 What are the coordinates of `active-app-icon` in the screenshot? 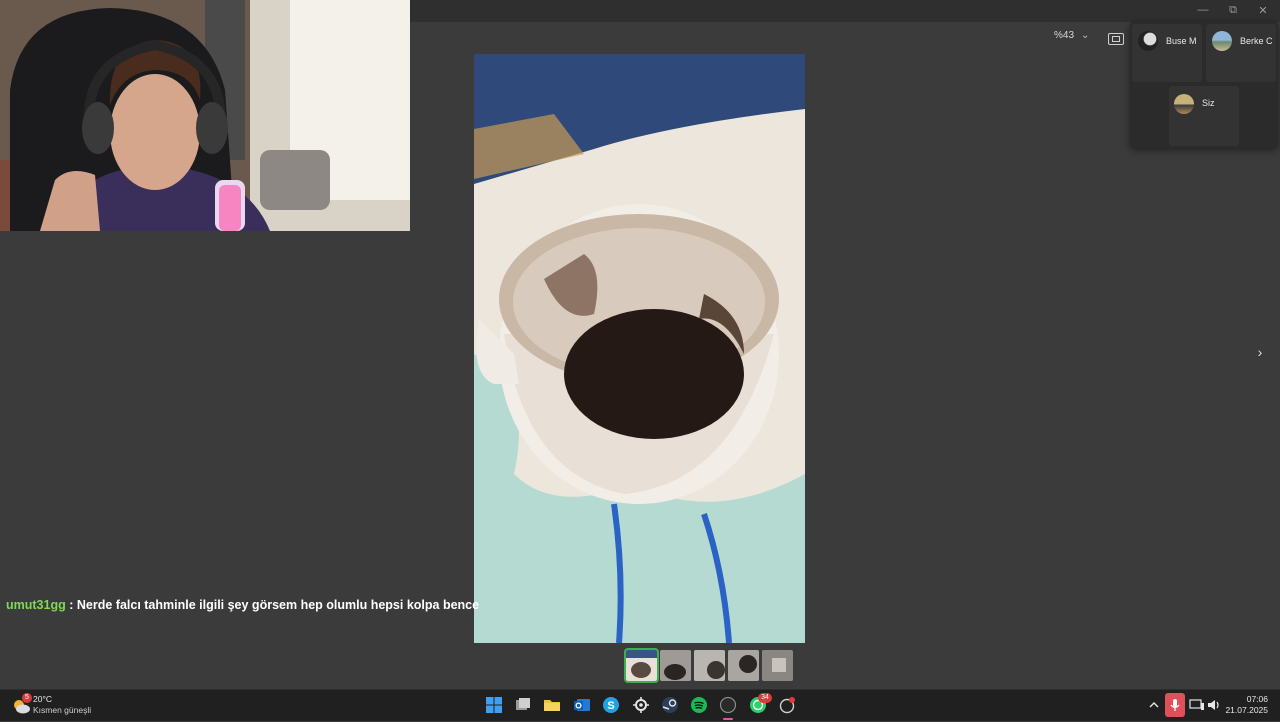 It's located at (728, 705).